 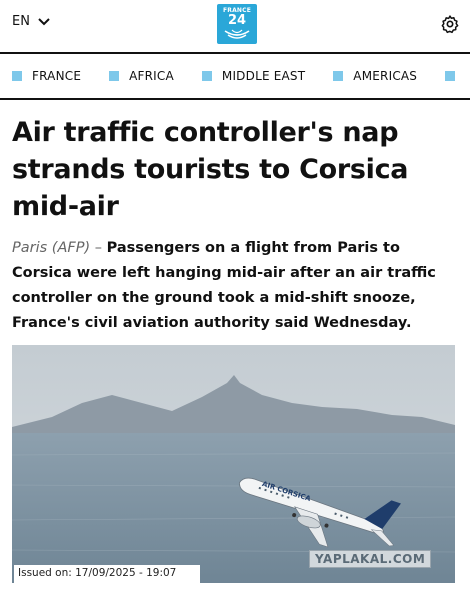 I want to click on nav-divider, so click(x=235, y=99).